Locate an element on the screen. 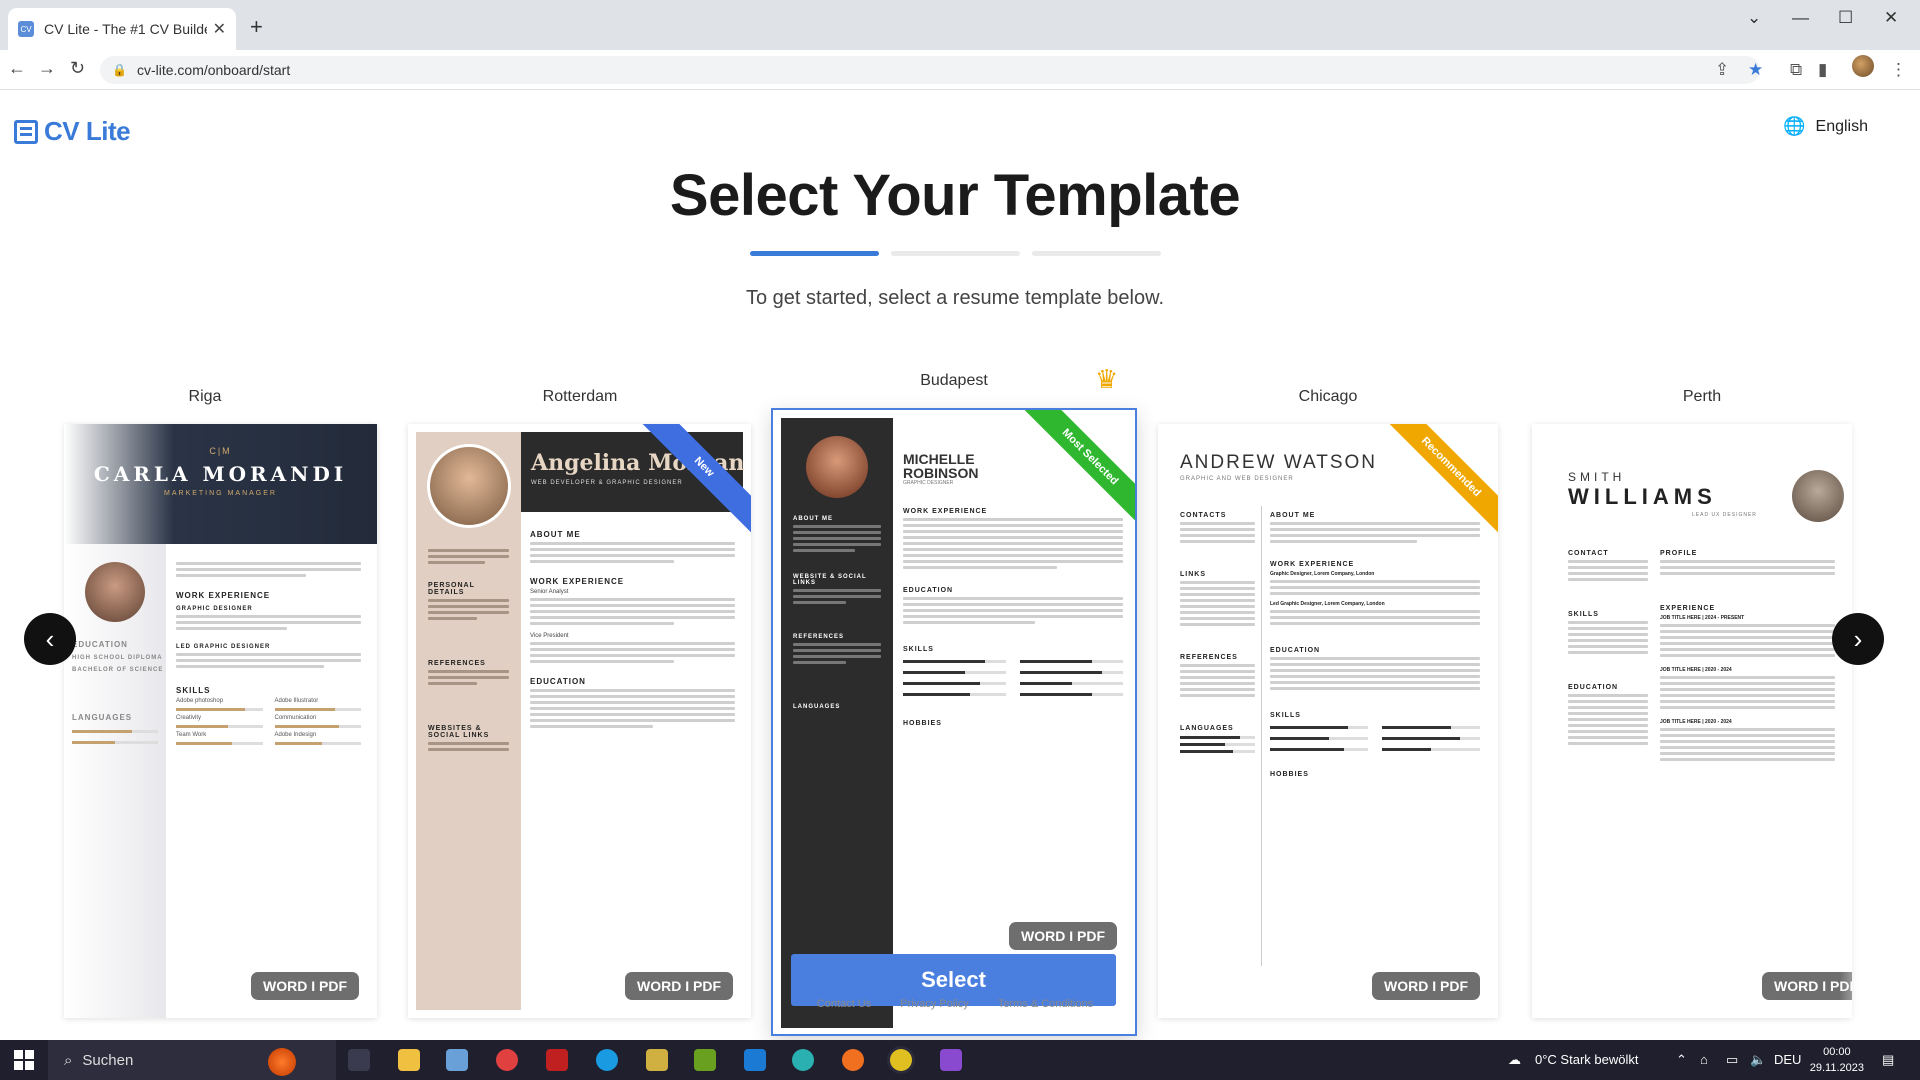  clock-date: 29.11.2023 is located at coordinates (1836, 1068).